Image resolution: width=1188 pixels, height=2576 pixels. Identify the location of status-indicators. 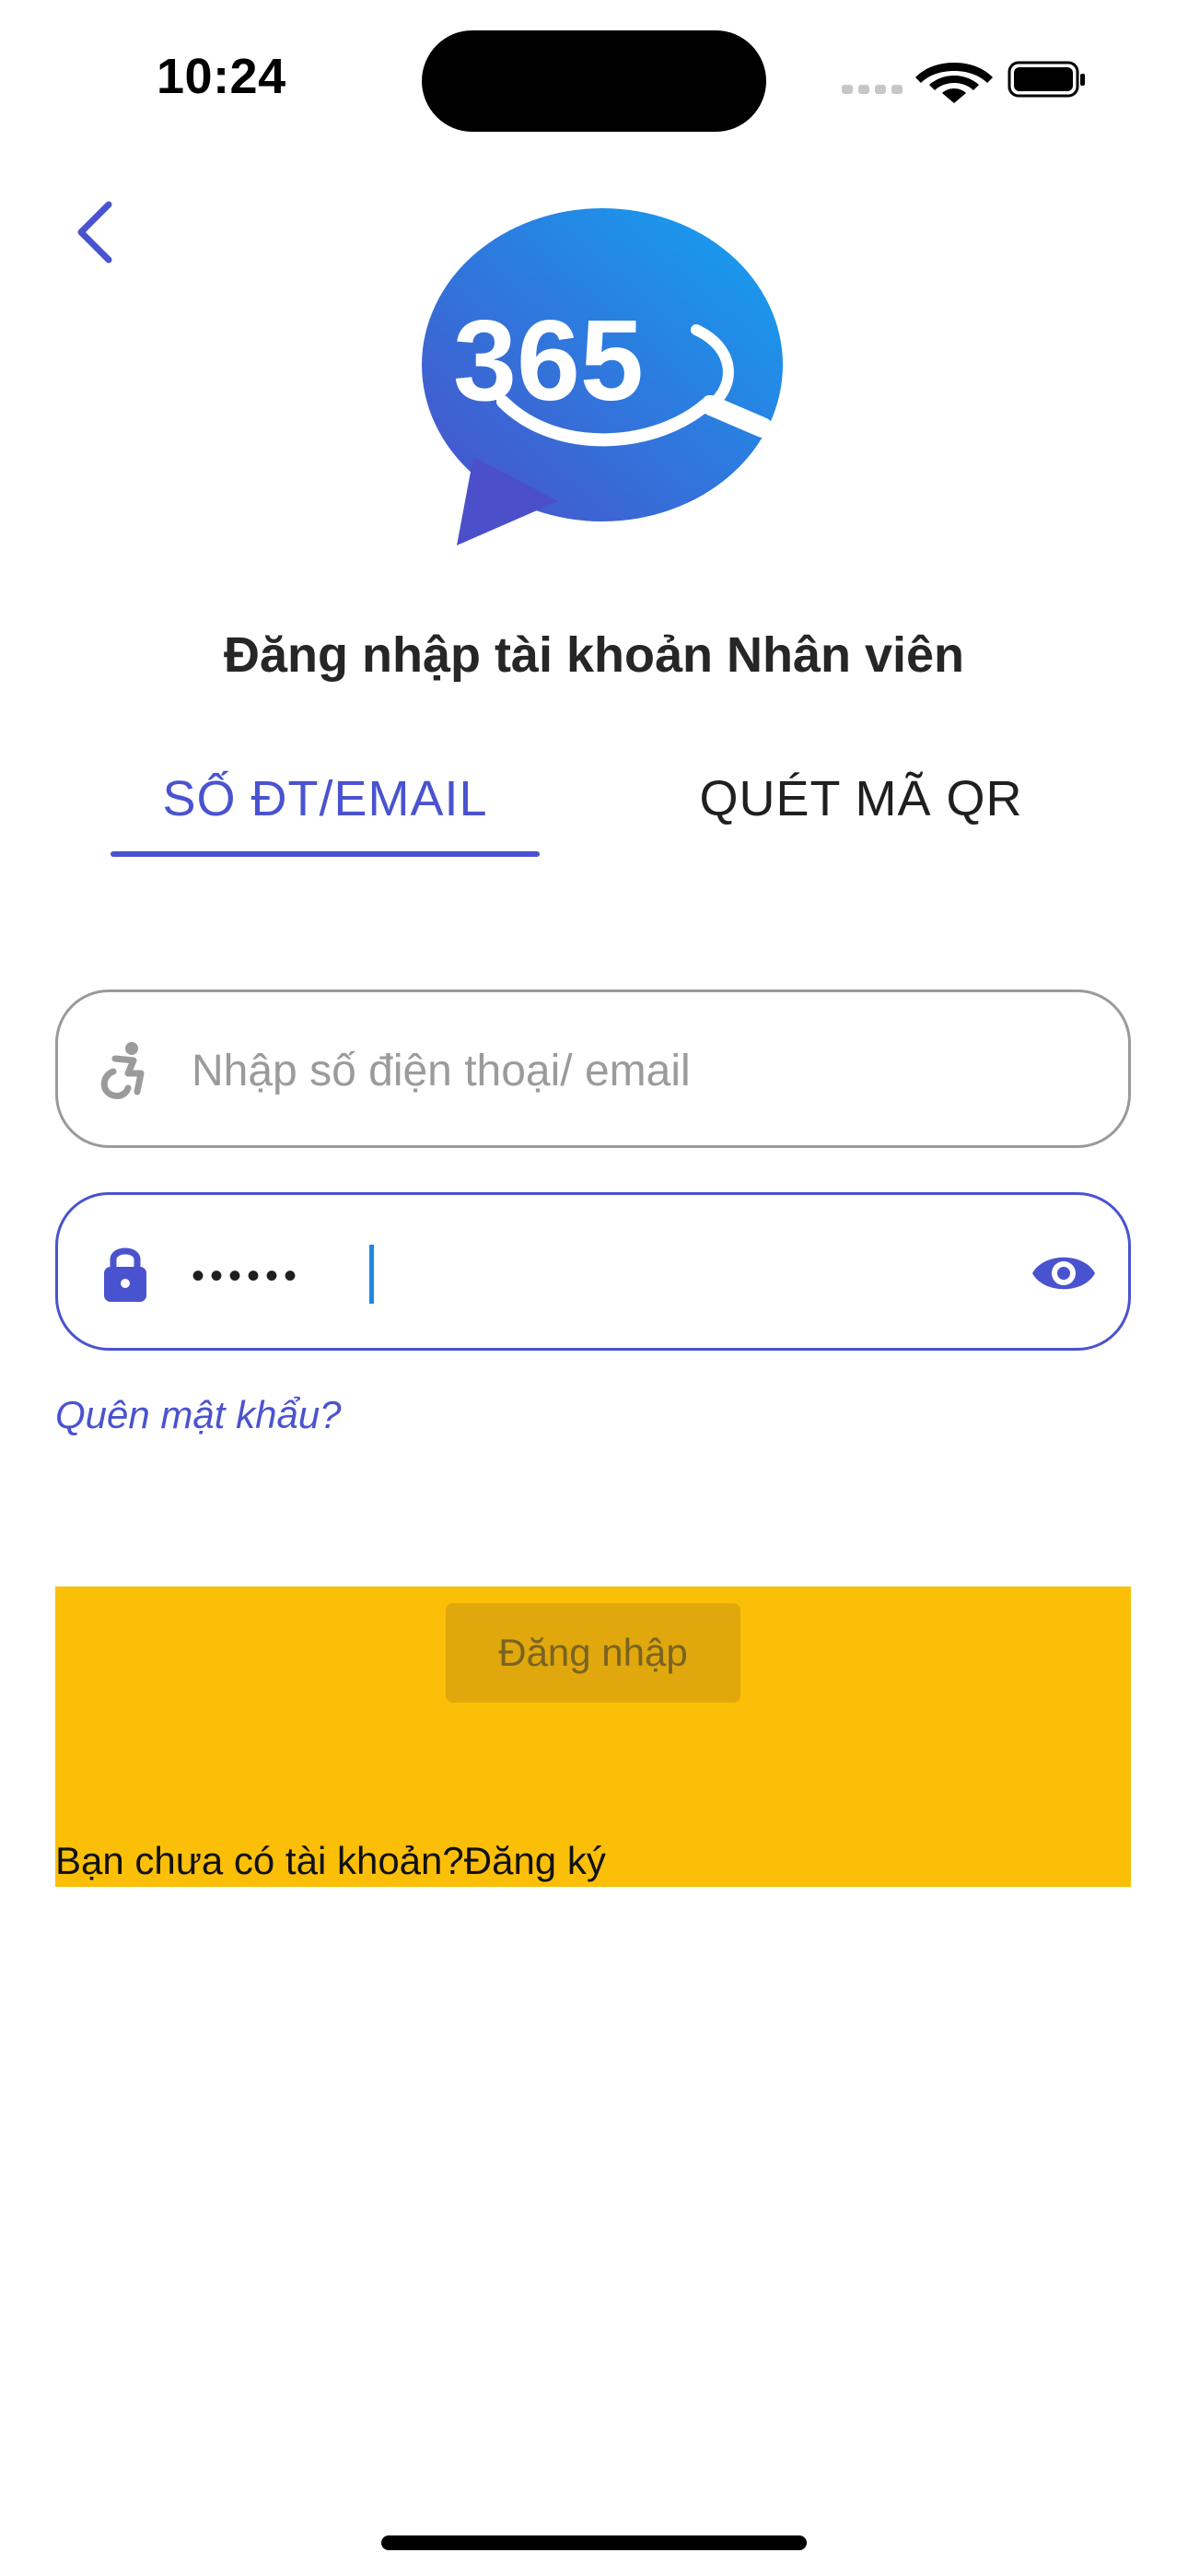
(962, 80).